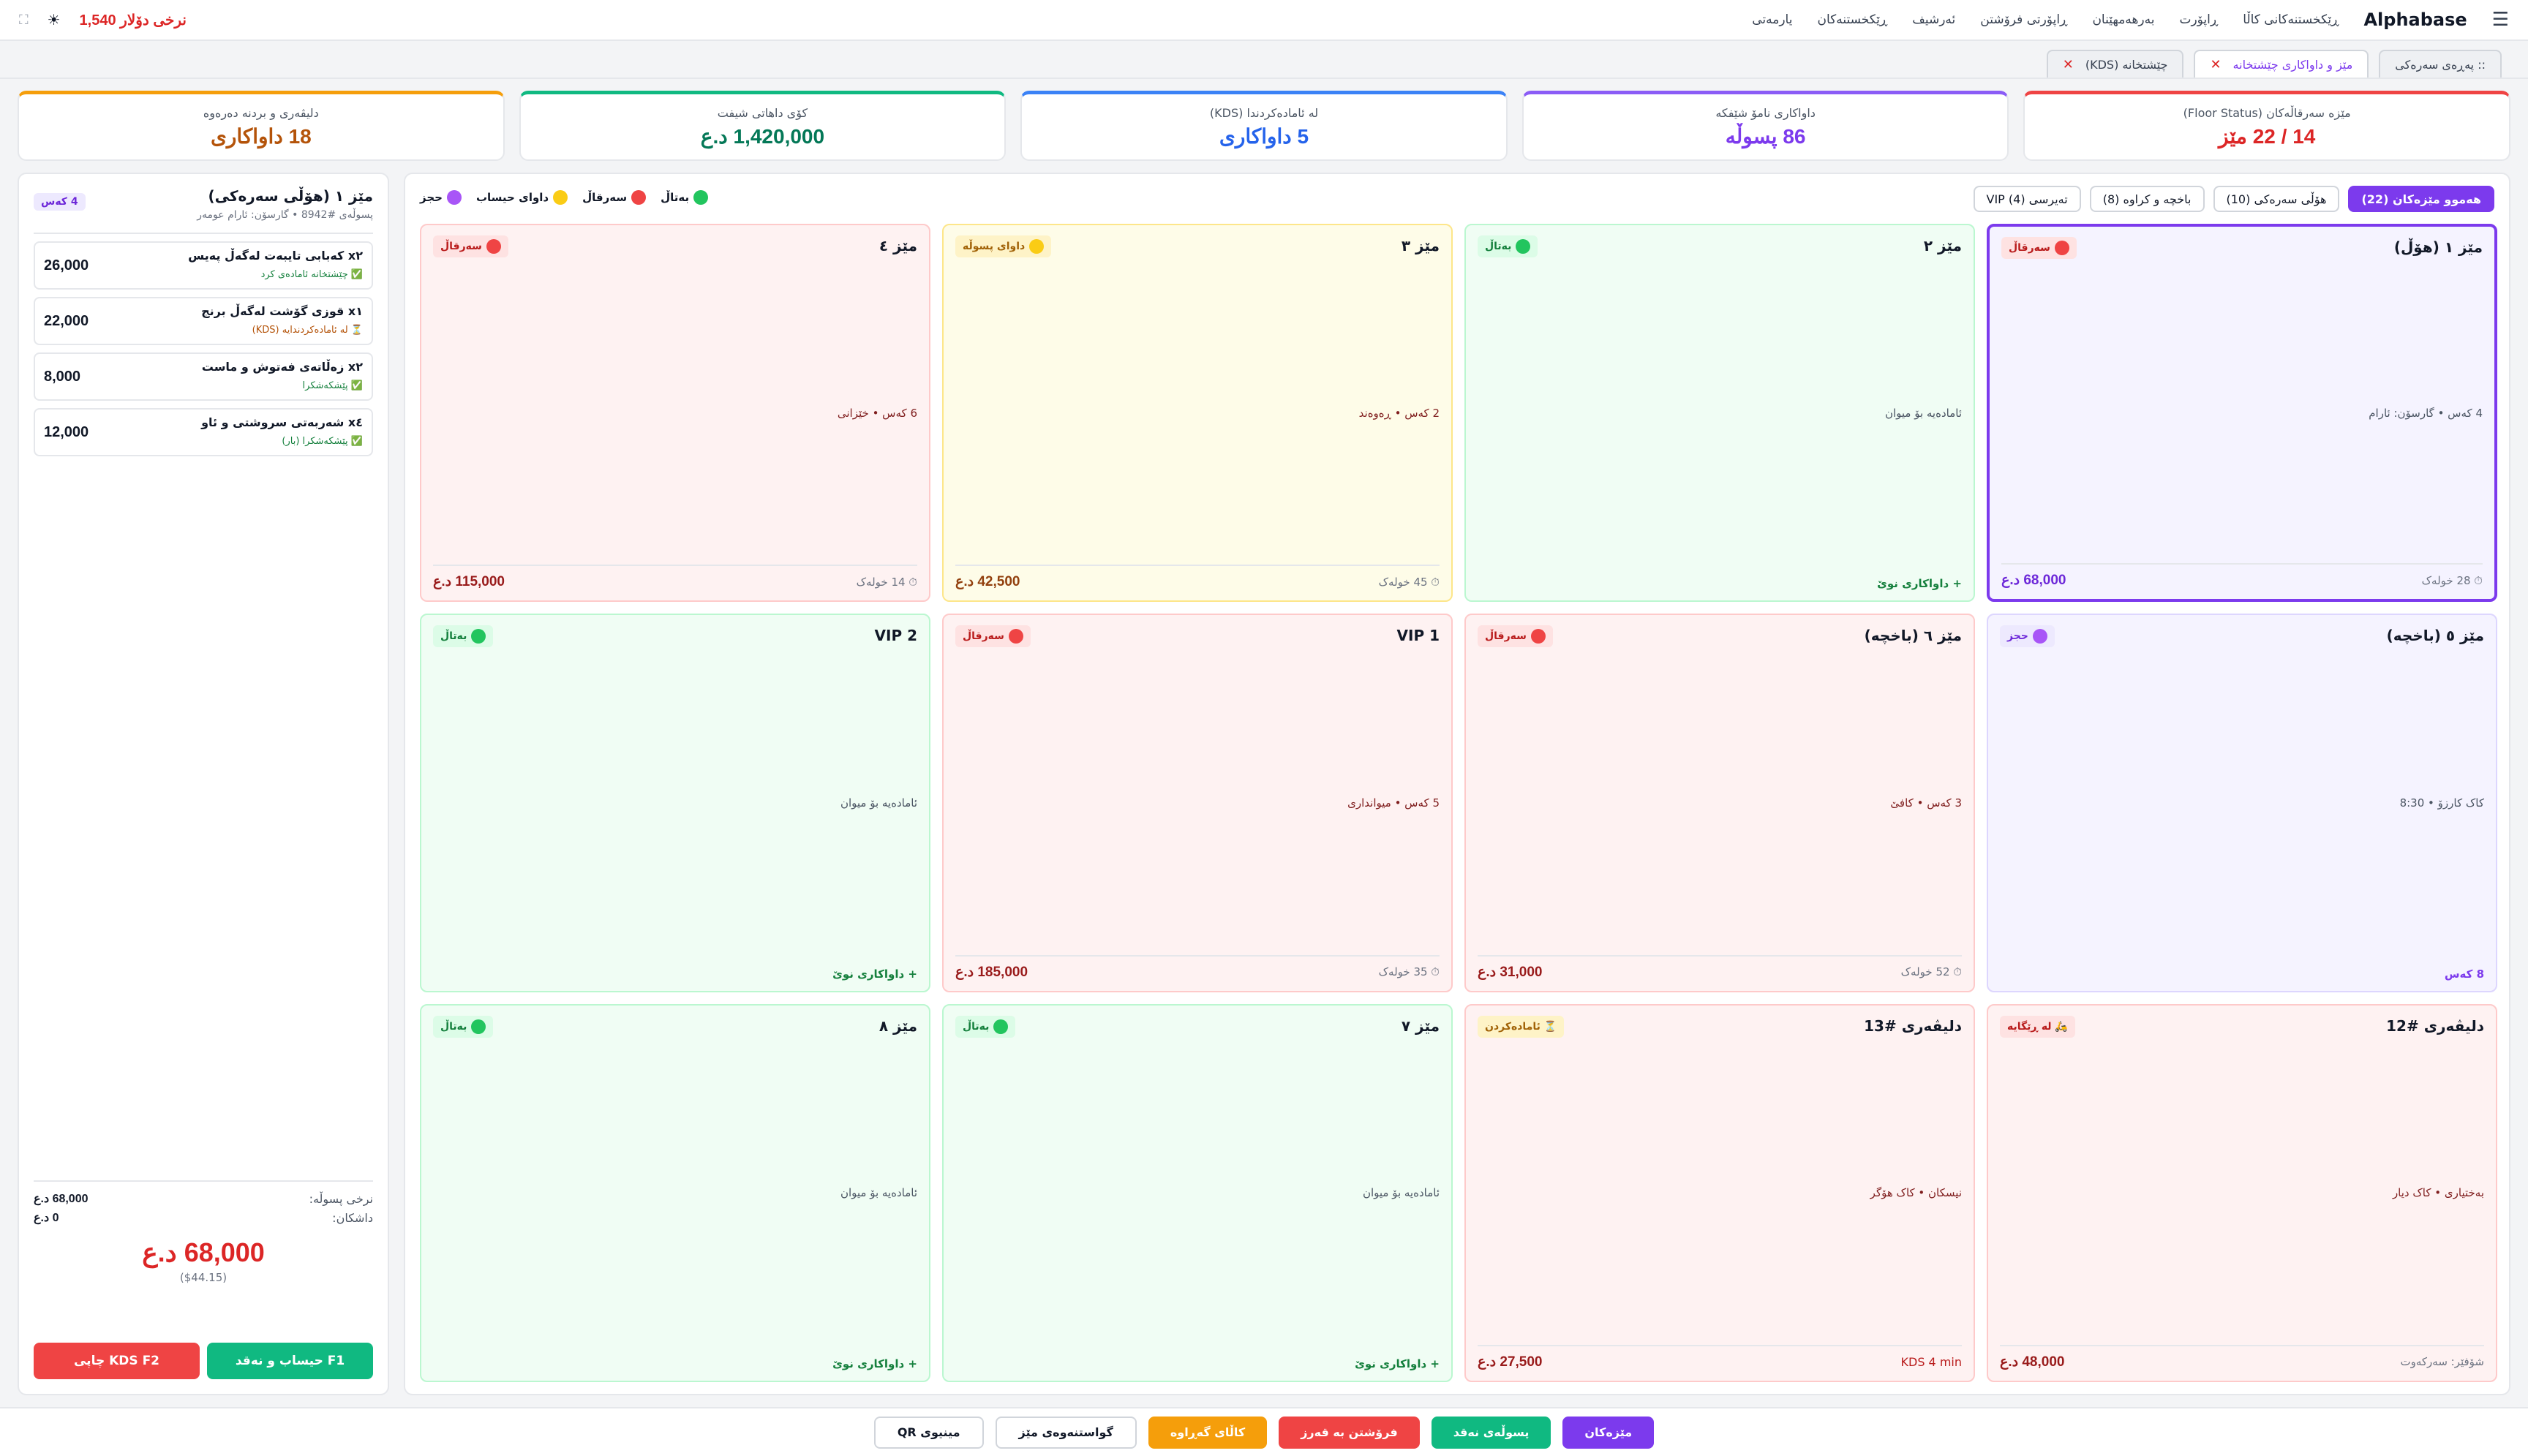 Image resolution: width=2528 pixels, height=1456 pixels. I want to click on nav-link-help: یارمەتی, so click(1772, 20).